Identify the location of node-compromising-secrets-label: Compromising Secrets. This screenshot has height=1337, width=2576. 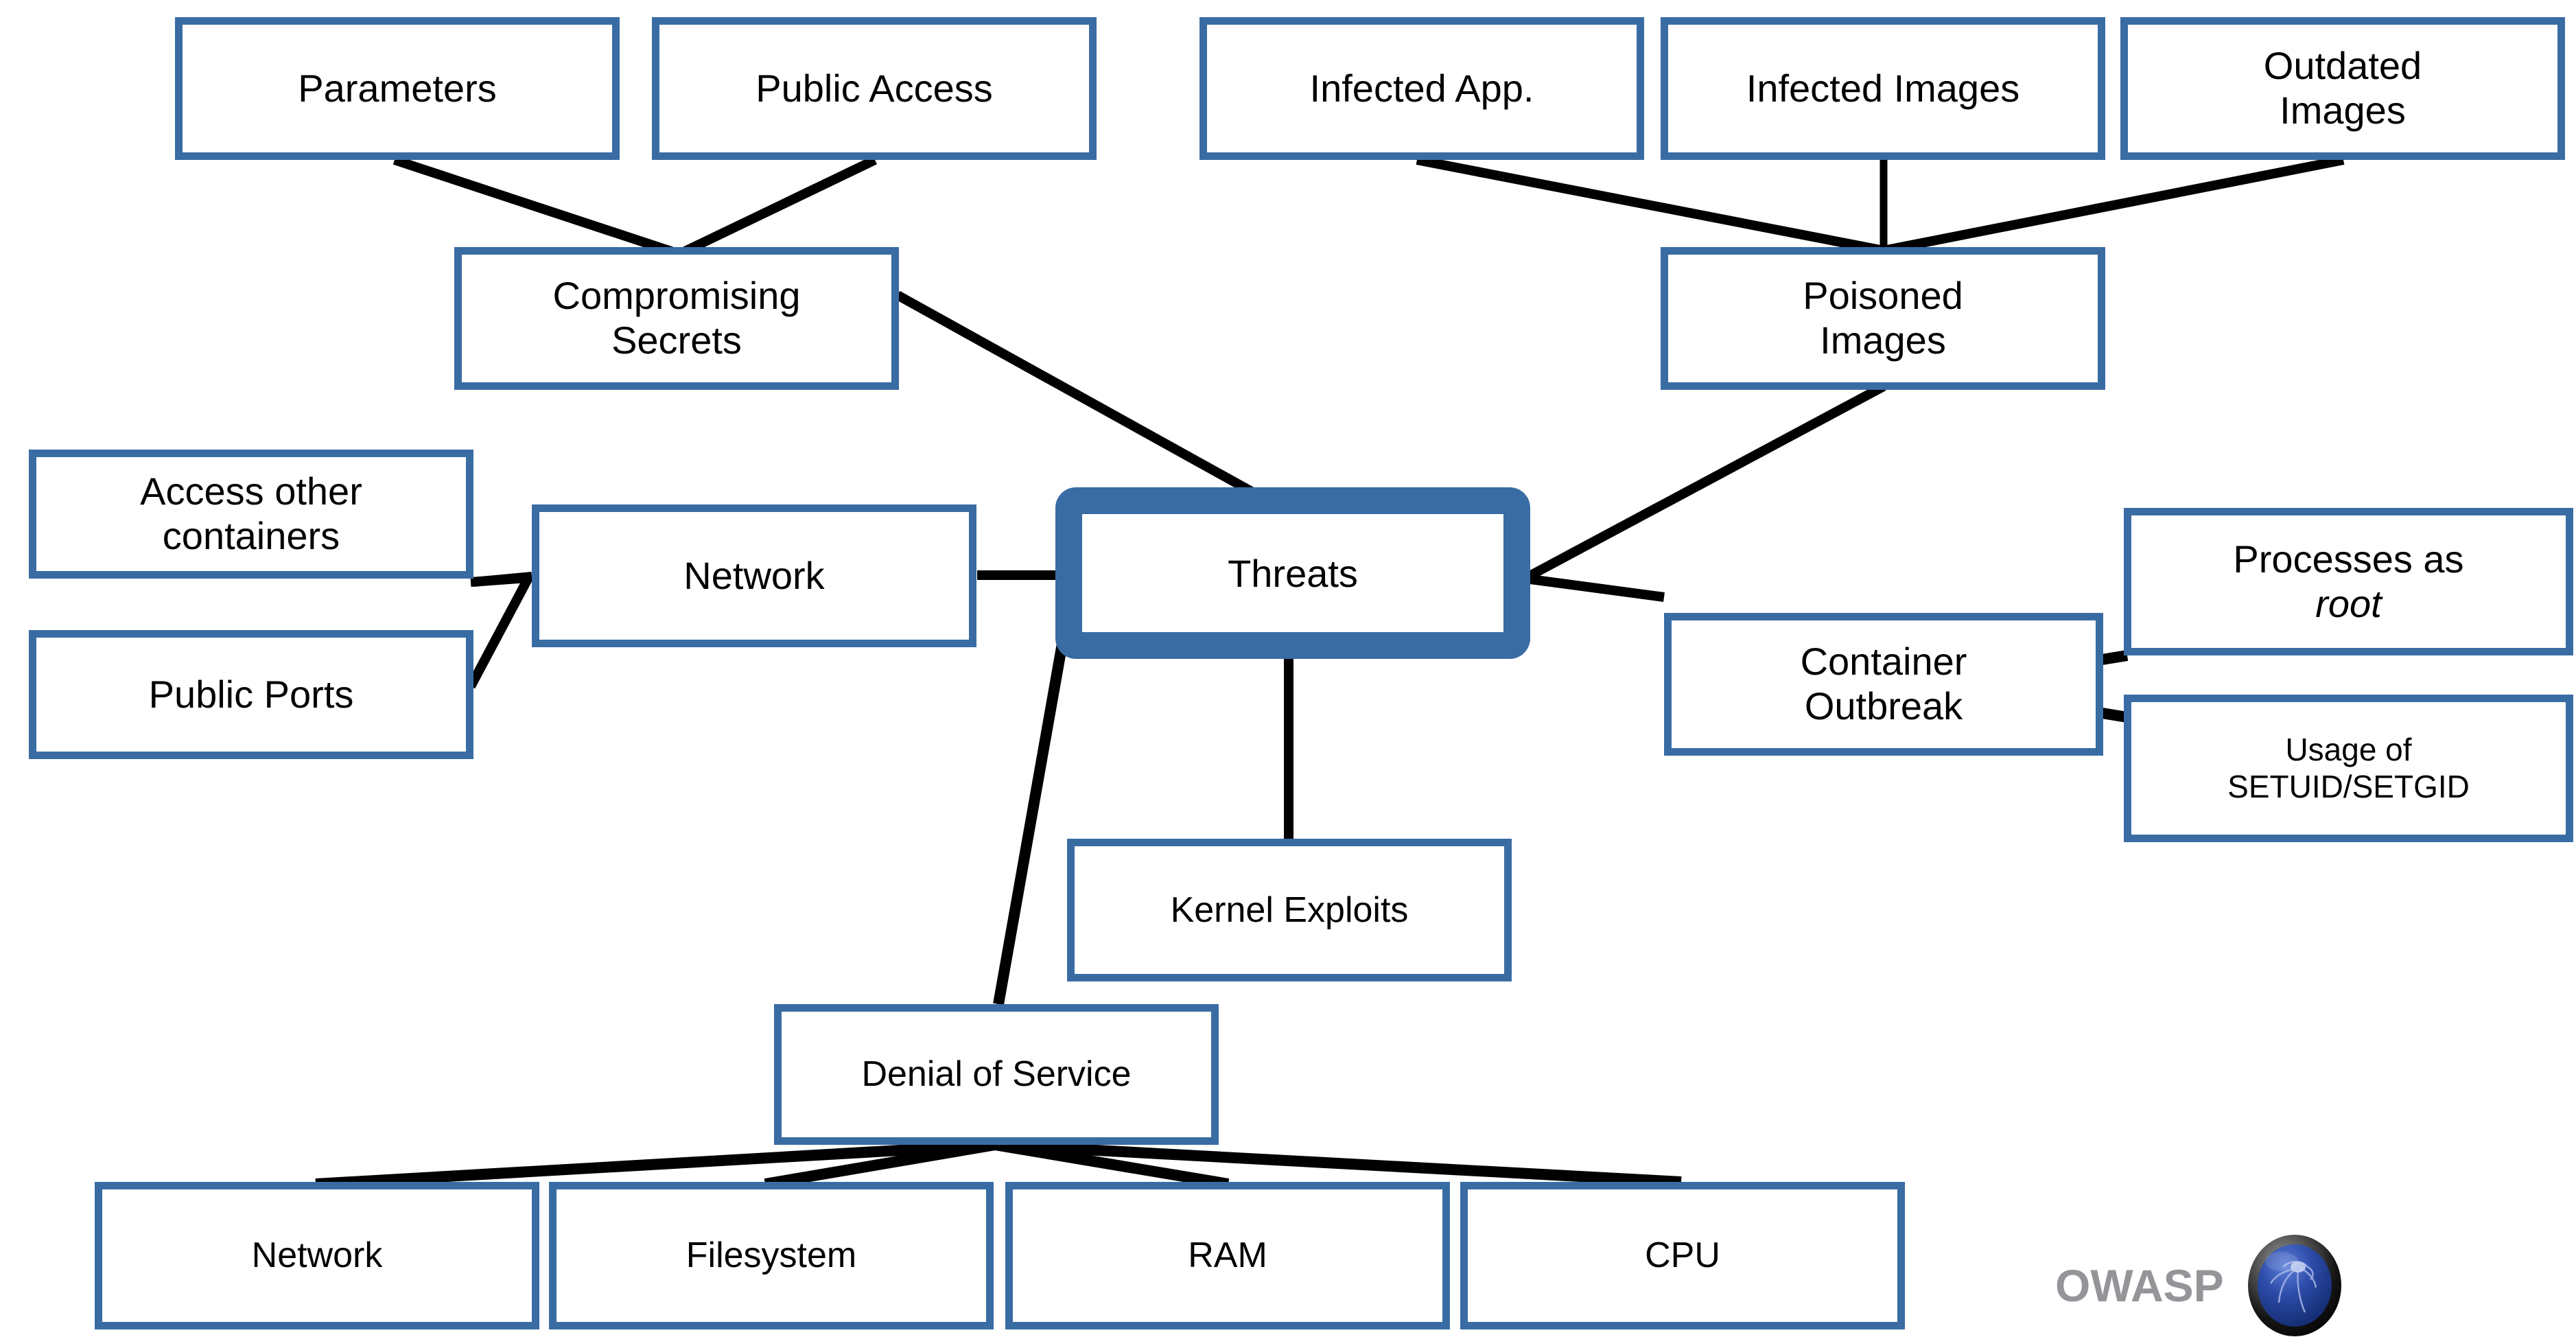
(676, 318).